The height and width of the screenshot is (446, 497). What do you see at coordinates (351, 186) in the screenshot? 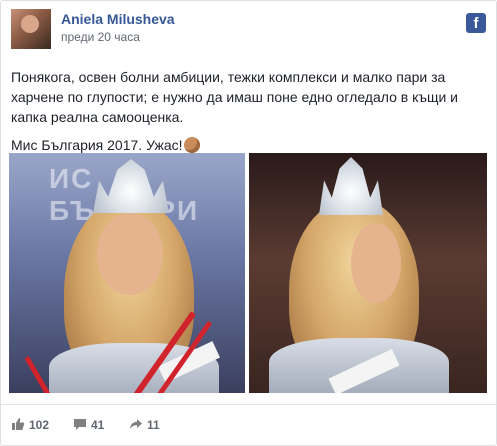
I see `crown-icon` at bounding box center [351, 186].